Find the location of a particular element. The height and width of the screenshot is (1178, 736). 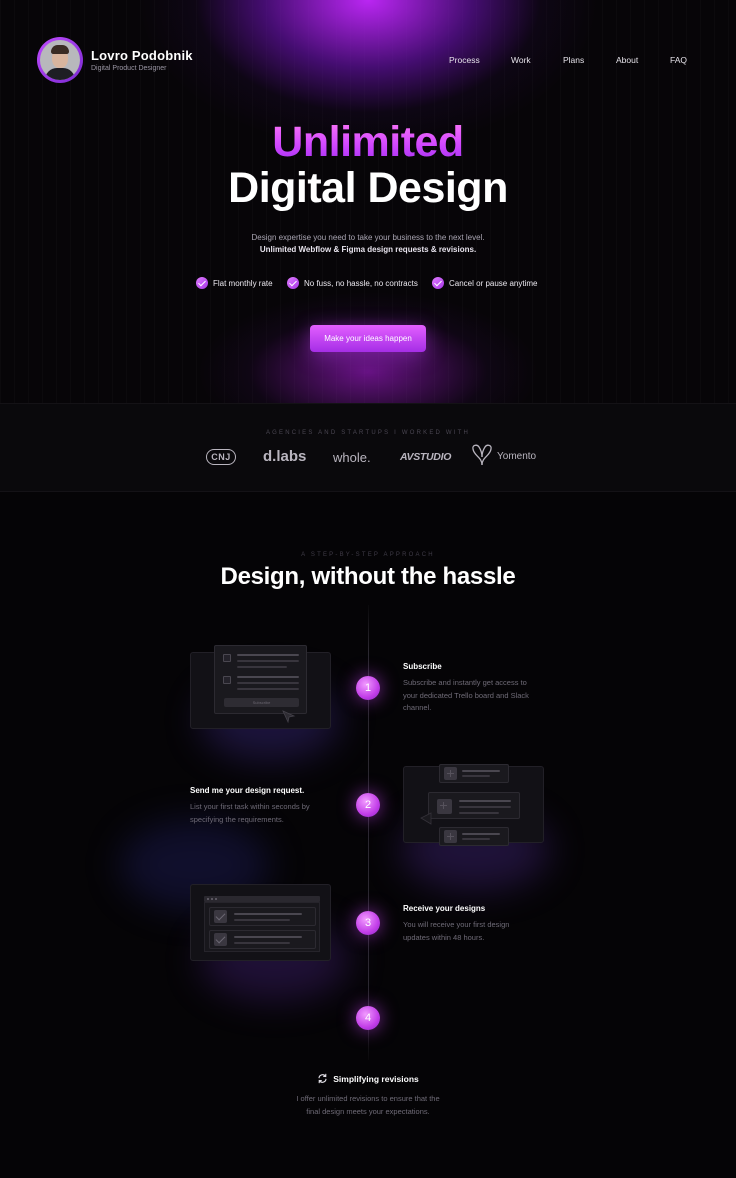

designs-illustration is located at coordinates (260, 922).